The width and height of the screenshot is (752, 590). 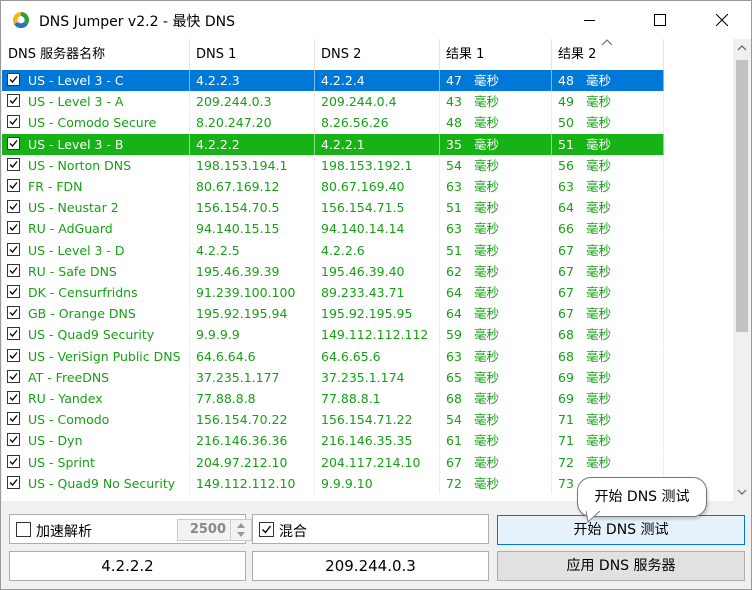 I want to click on dns2-value: 9.9.9.10, so click(x=347, y=483).